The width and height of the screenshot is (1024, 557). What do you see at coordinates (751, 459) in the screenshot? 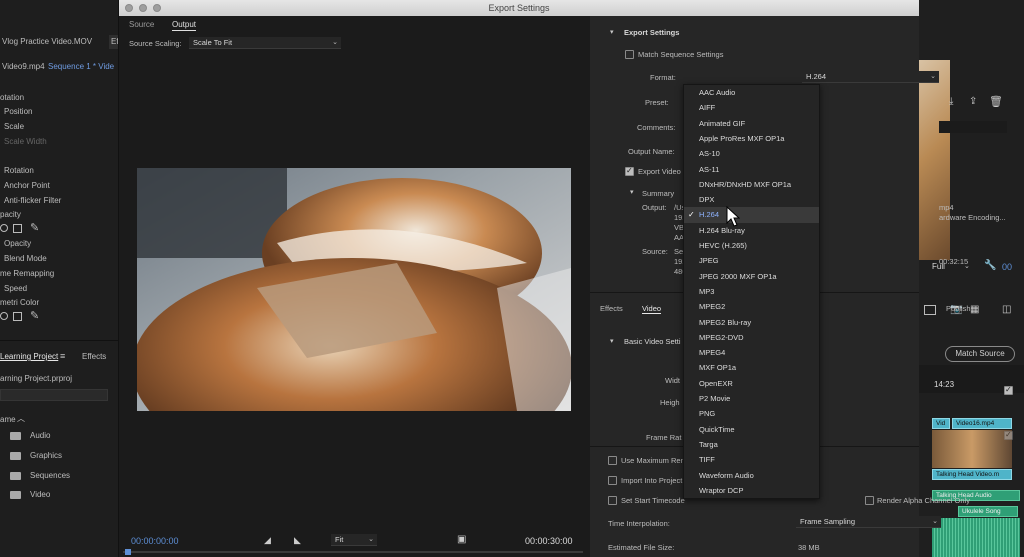
I see `menu-item-tiff: TIFF` at bounding box center [751, 459].